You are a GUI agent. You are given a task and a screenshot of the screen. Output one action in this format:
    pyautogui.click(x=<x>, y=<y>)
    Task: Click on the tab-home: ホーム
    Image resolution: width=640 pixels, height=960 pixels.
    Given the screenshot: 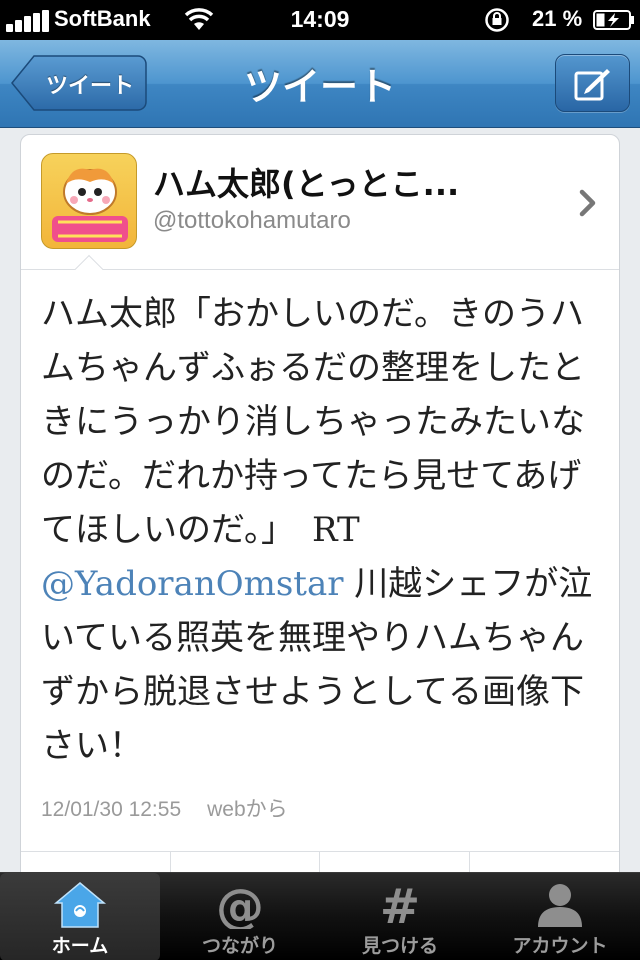 What is the action you would take?
    pyautogui.click(x=80, y=916)
    